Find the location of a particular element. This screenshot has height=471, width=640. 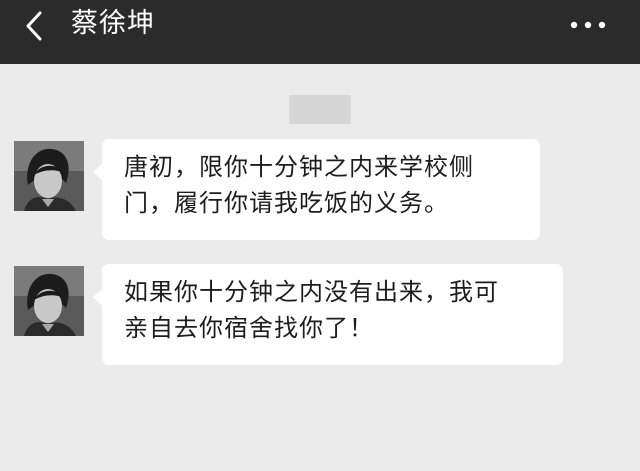

chevron-left-icon is located at coordinates (34, 26).